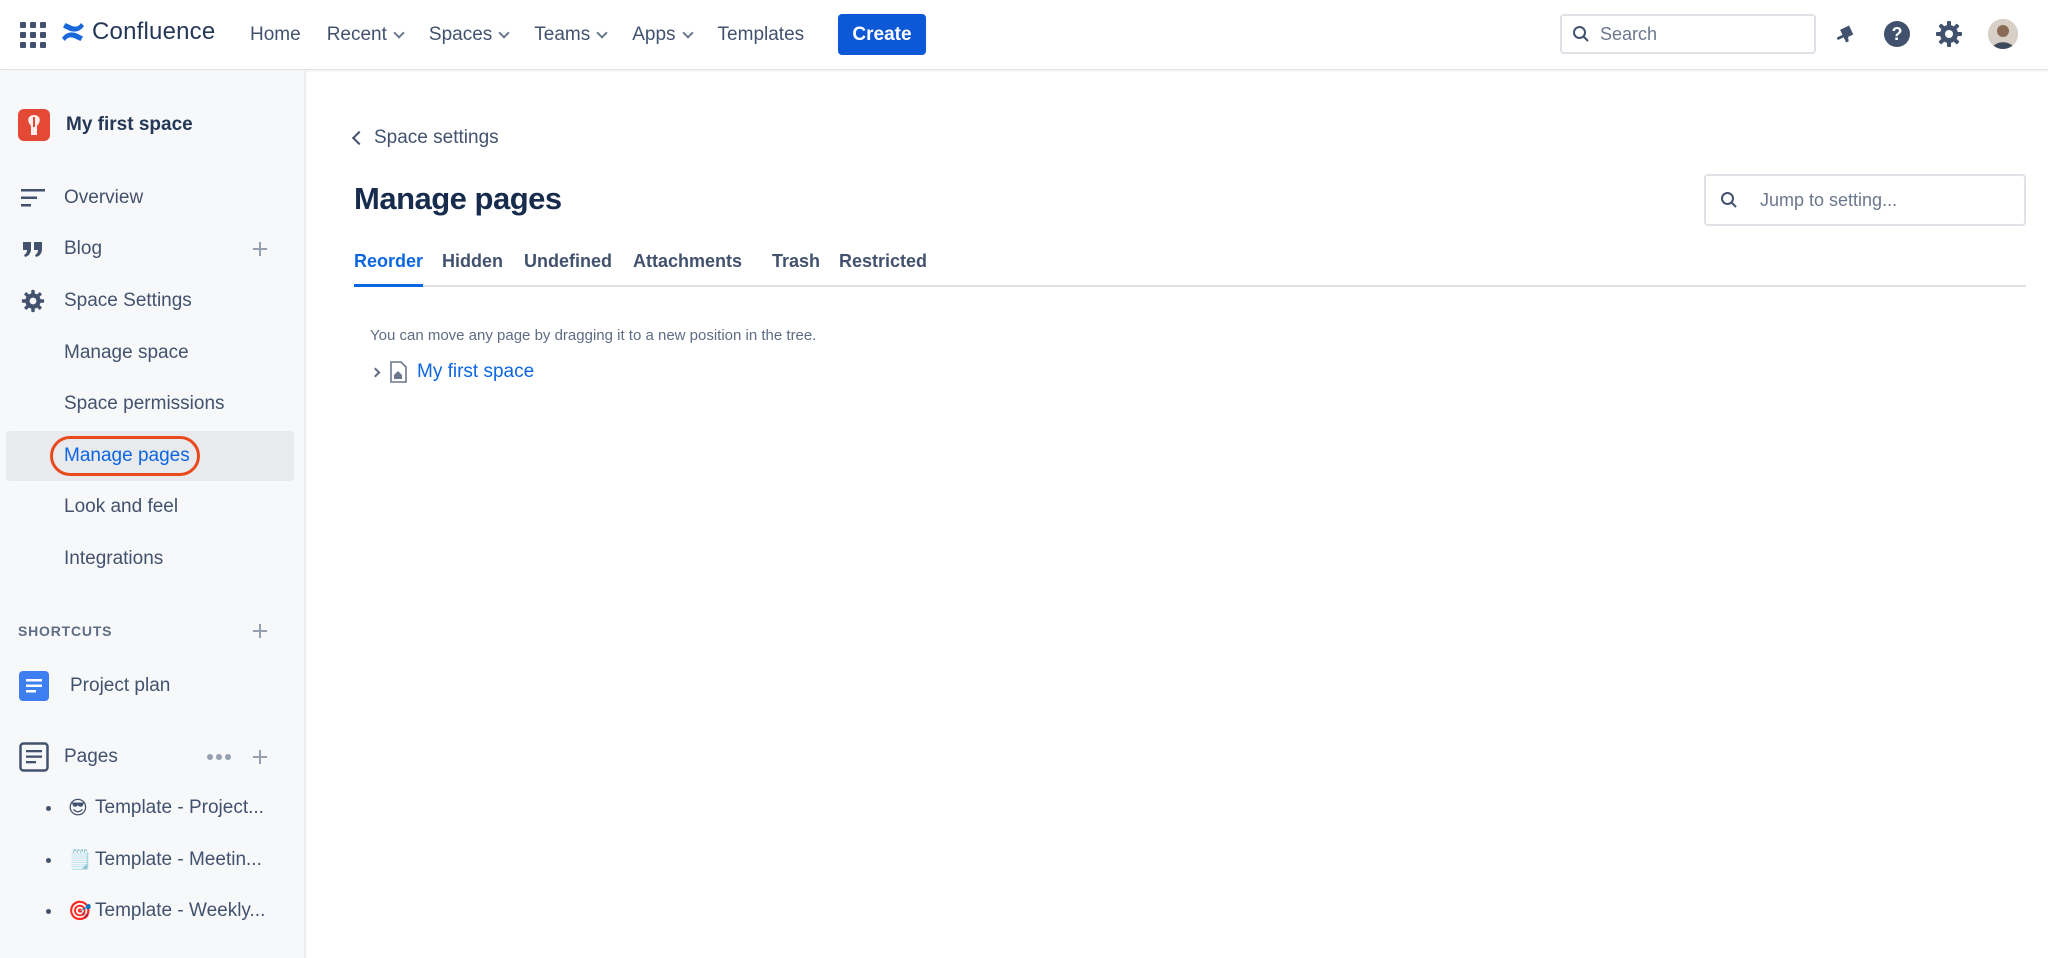 The image size is (2048, 958). What do you see at coordinates (33, 301) in the screenshot?
I see `gear-icon` at bounding box center [33, 301].